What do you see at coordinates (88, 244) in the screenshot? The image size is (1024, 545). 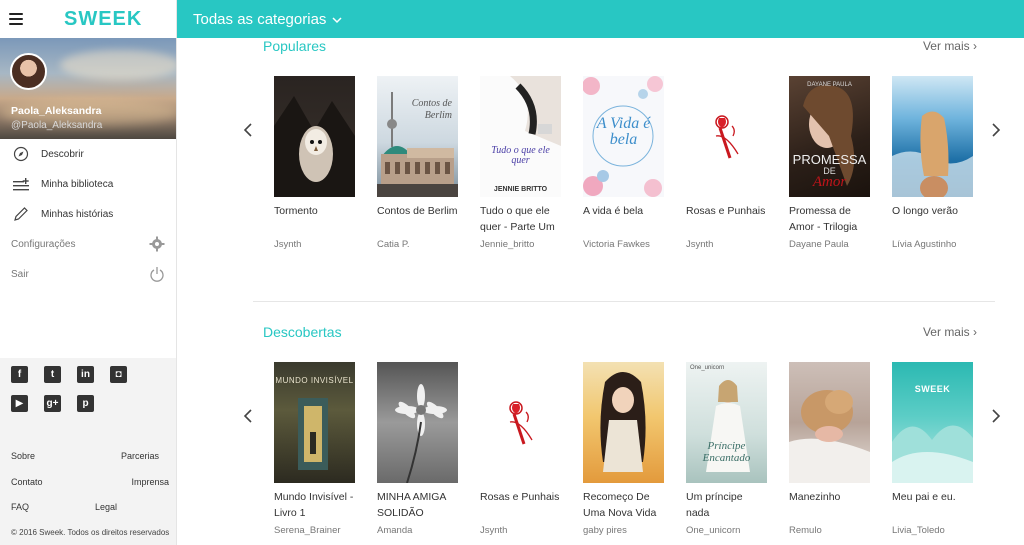 I see `nav-settings: Configurações` at bounding box center [88, 244].